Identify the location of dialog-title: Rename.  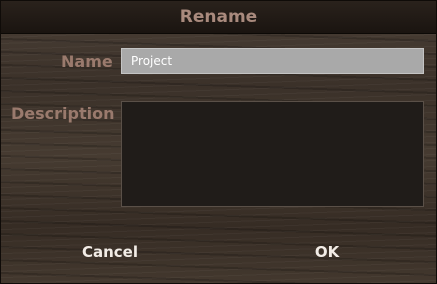
(218, 17).